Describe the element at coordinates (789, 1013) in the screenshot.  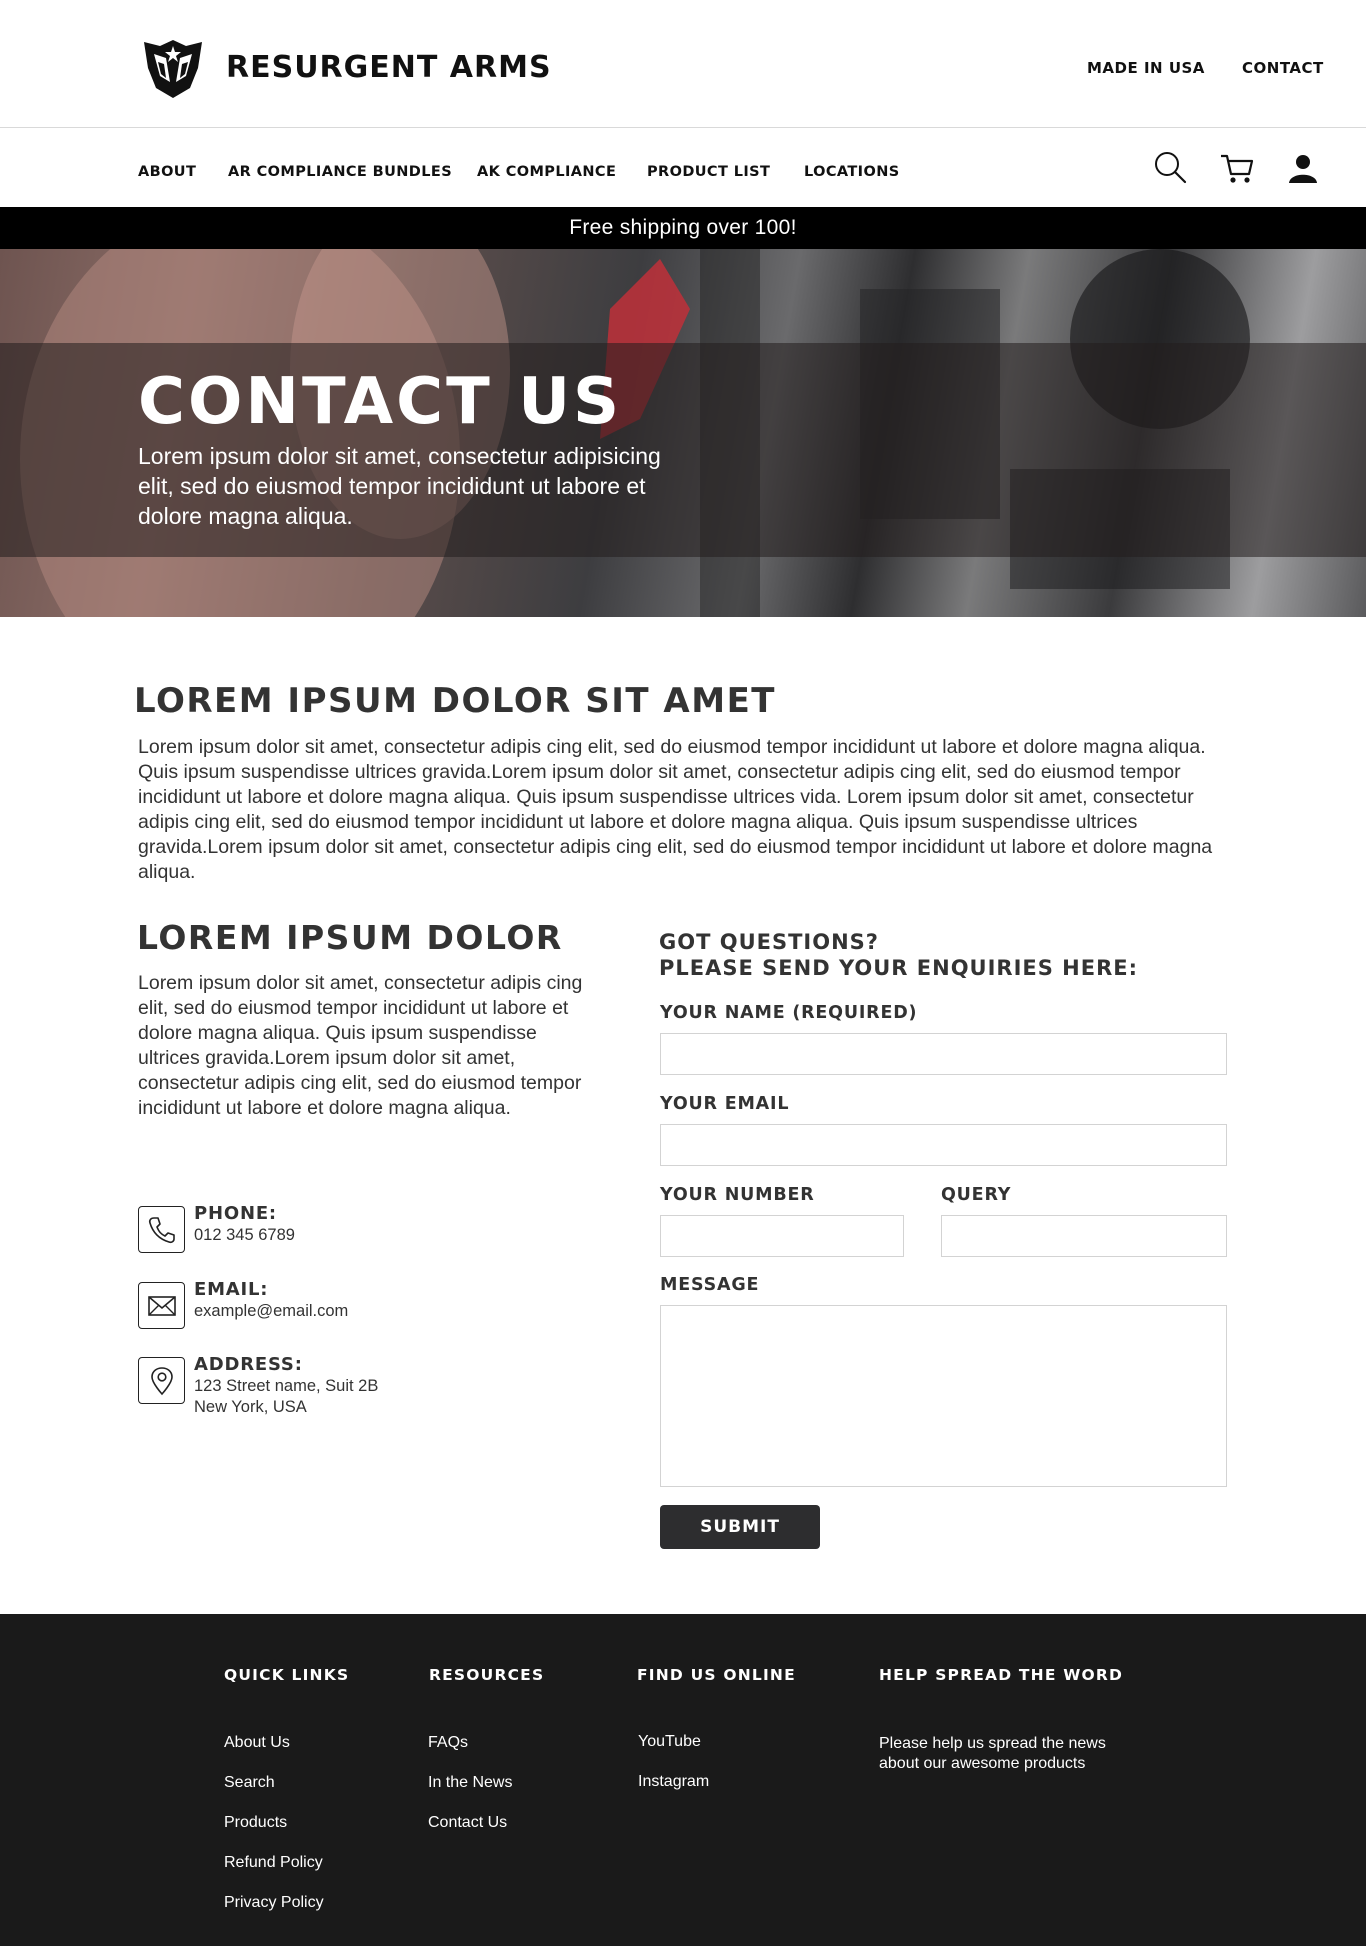
I see `name-label: YOUR NAME (REQUIRED)` at that location.